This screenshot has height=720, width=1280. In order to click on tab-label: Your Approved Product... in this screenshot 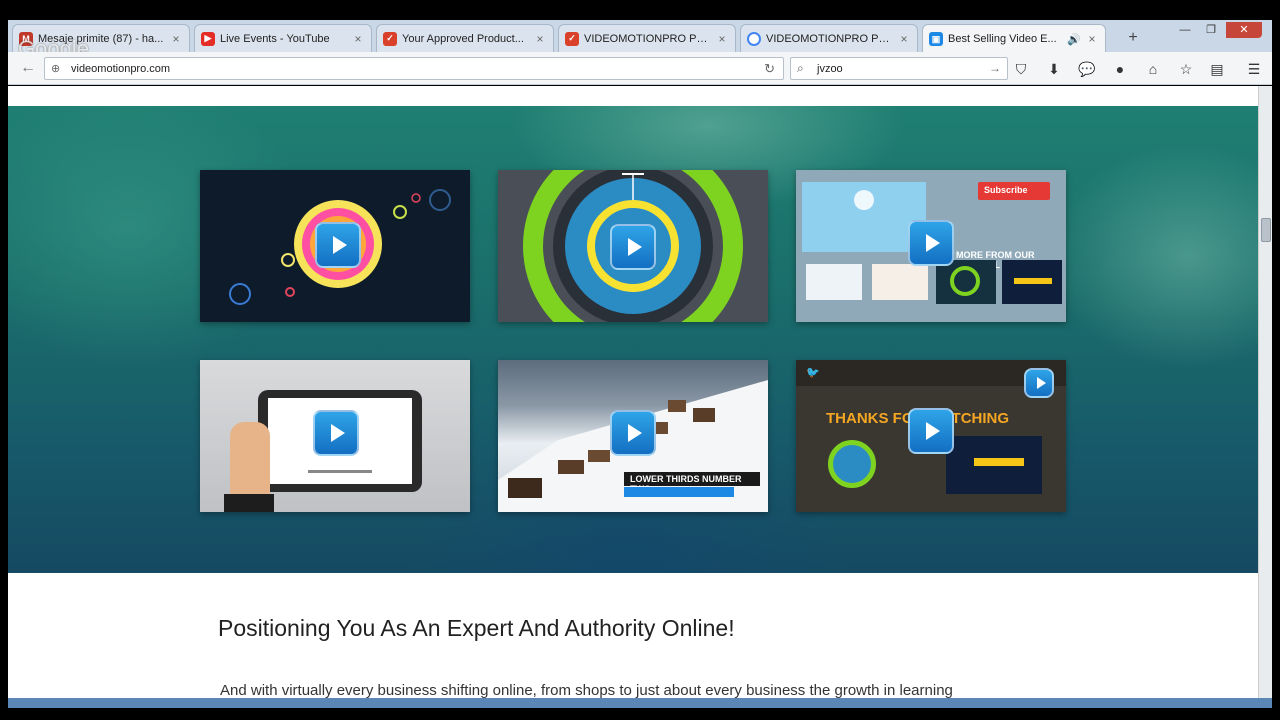, I will do `click(463, 38)`.